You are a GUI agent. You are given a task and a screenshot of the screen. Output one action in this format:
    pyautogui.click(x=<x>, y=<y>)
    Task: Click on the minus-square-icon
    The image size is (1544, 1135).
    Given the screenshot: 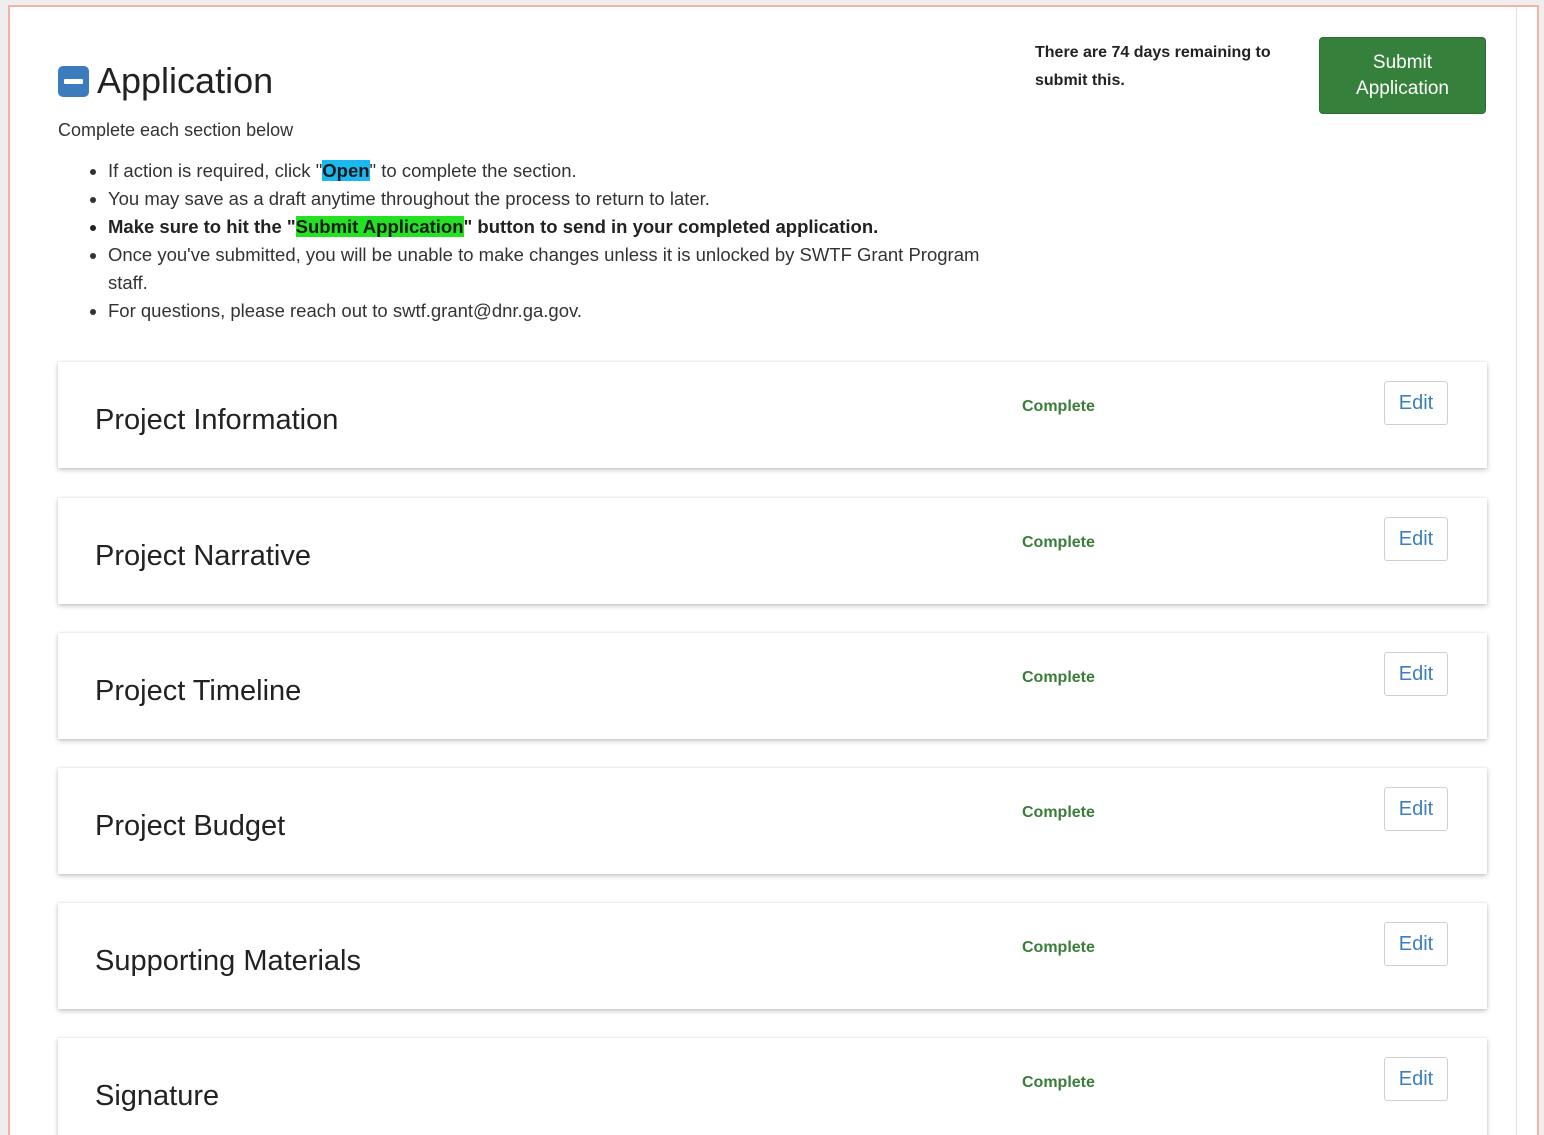 What is the action you would take?
    pyautogui.click(x=73, y=81)
    